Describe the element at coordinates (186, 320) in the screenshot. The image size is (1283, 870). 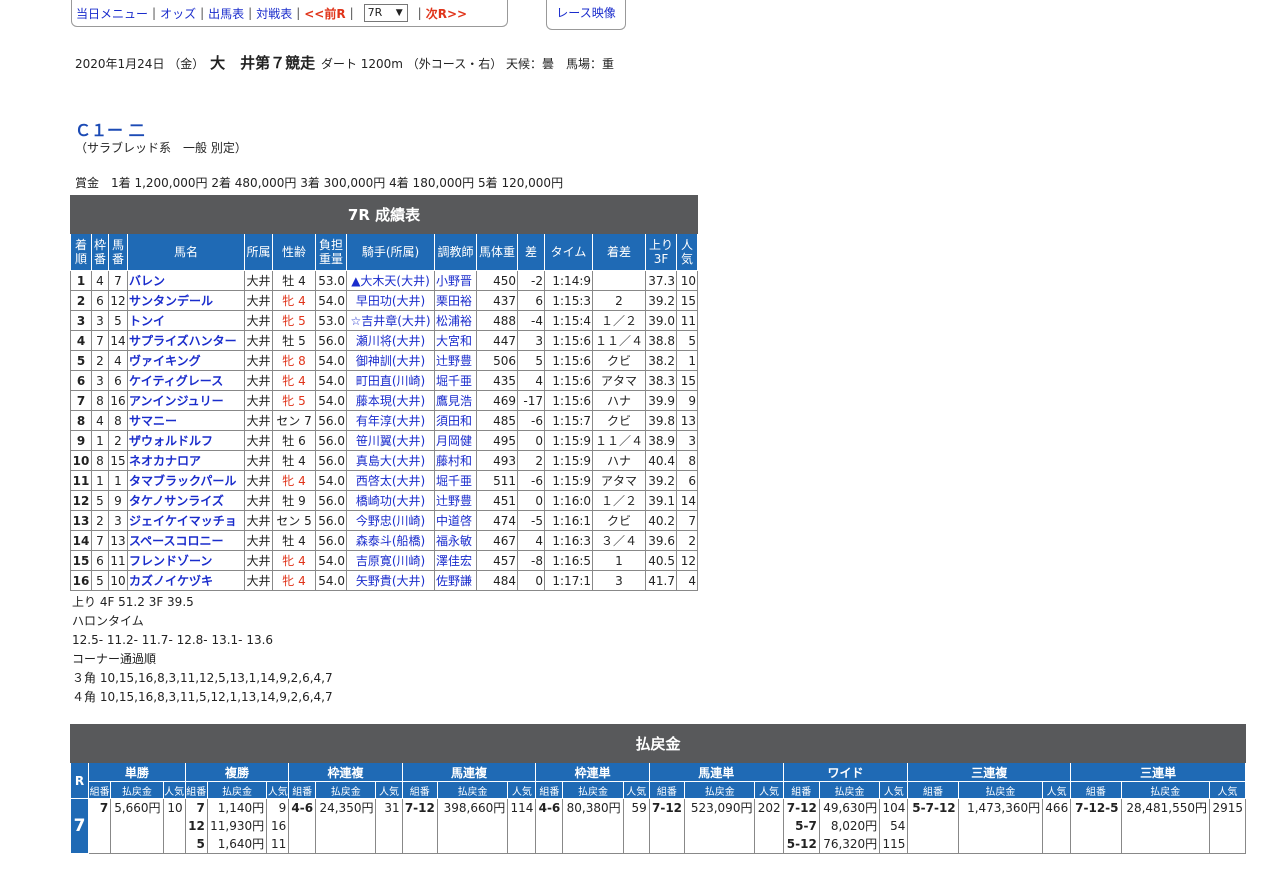
I see `horse-name-link: トンイ` at that location.